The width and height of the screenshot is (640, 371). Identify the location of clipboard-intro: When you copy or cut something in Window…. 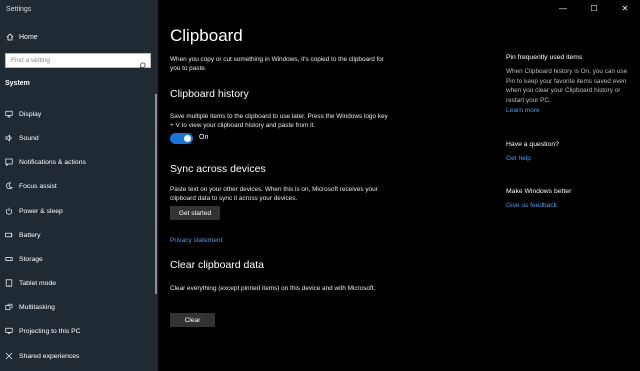
(277, 64).